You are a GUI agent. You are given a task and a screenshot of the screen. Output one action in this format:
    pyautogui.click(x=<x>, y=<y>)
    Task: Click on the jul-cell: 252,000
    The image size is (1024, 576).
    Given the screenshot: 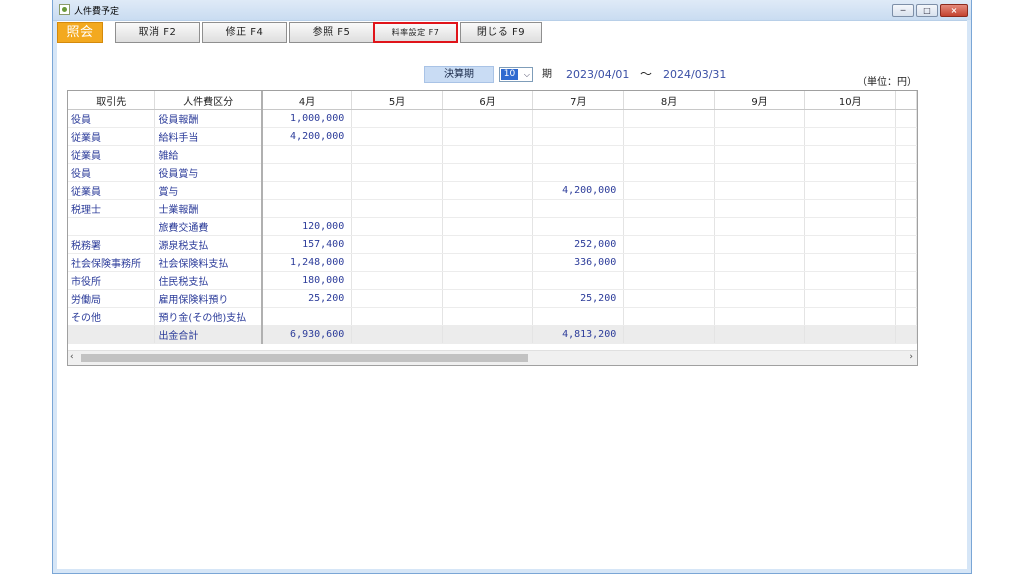 What is the action you would take?
    pyautogui.click(x=578, y=244)
    